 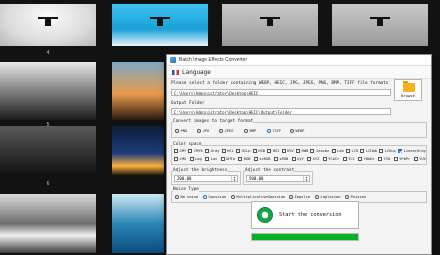 What do you see at coordinates (261, 159) in the screenshot?
I see `color-space-option-scrgb: scRGB` at bounding box center [261, 159].